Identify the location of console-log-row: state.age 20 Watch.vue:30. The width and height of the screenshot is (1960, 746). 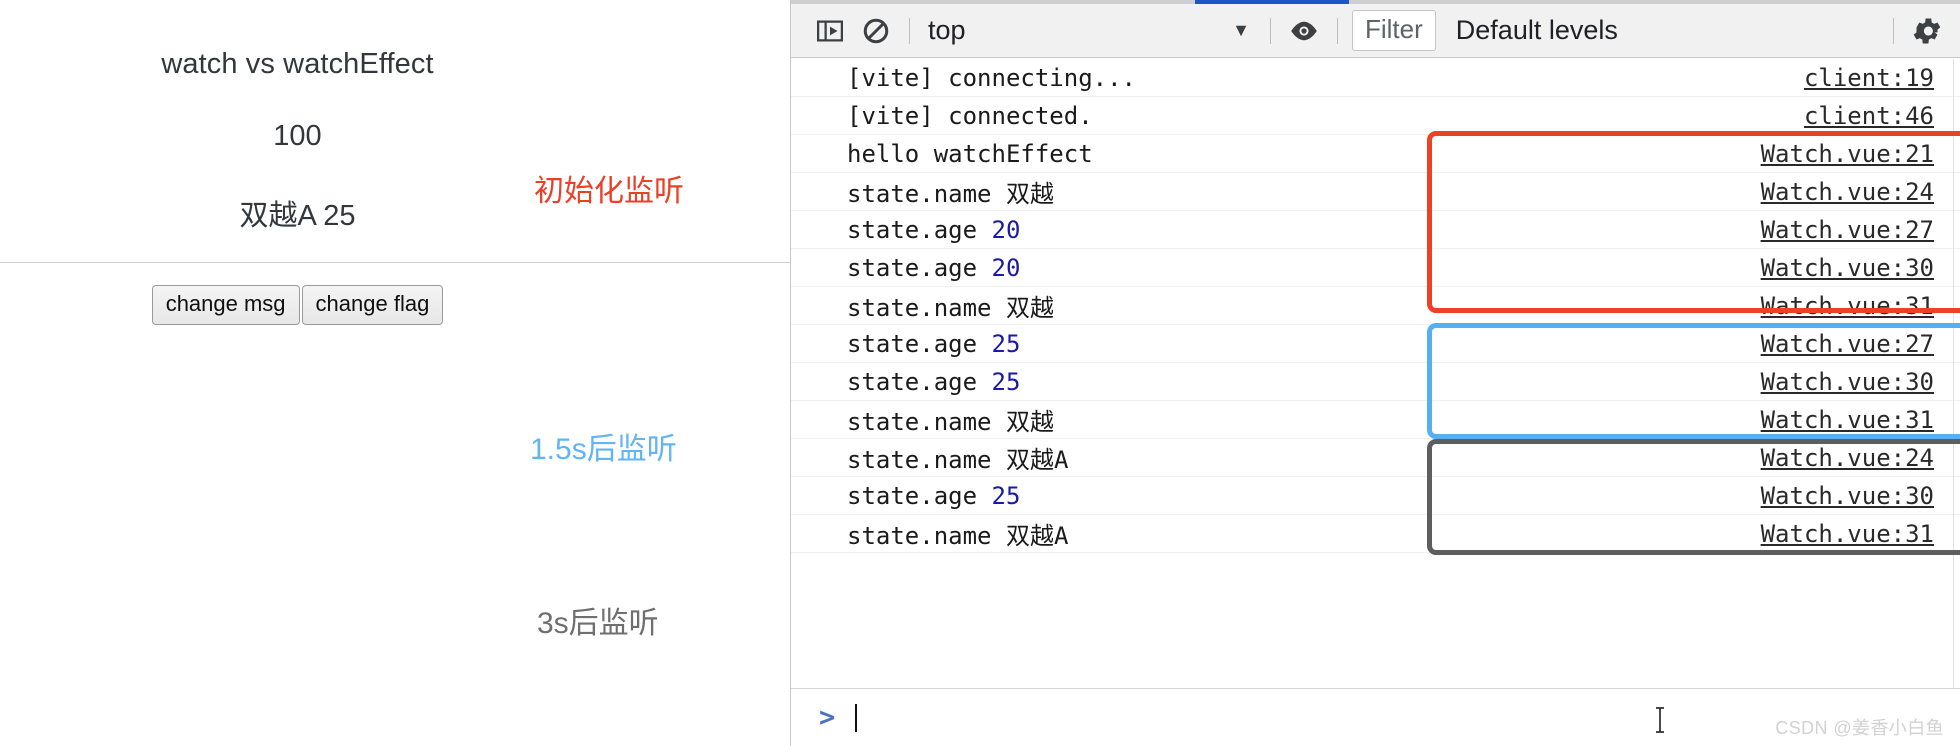
(1375, 268).